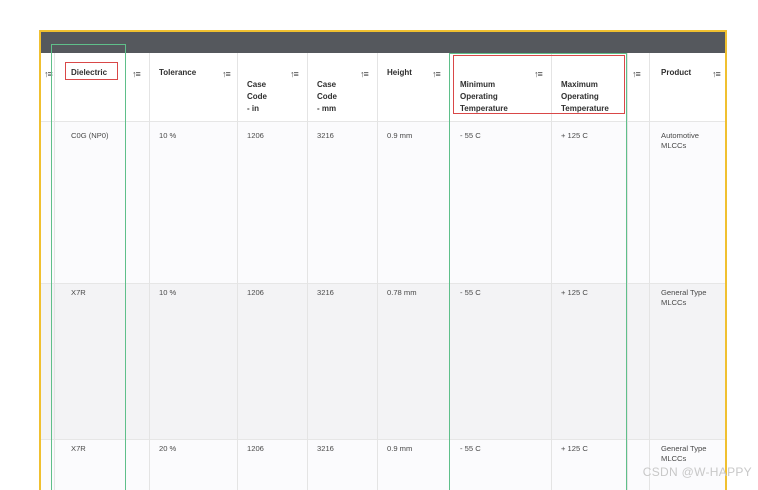 The image size is (758, 490). I want to click on header-label: Tolerance, so click(178, 72).